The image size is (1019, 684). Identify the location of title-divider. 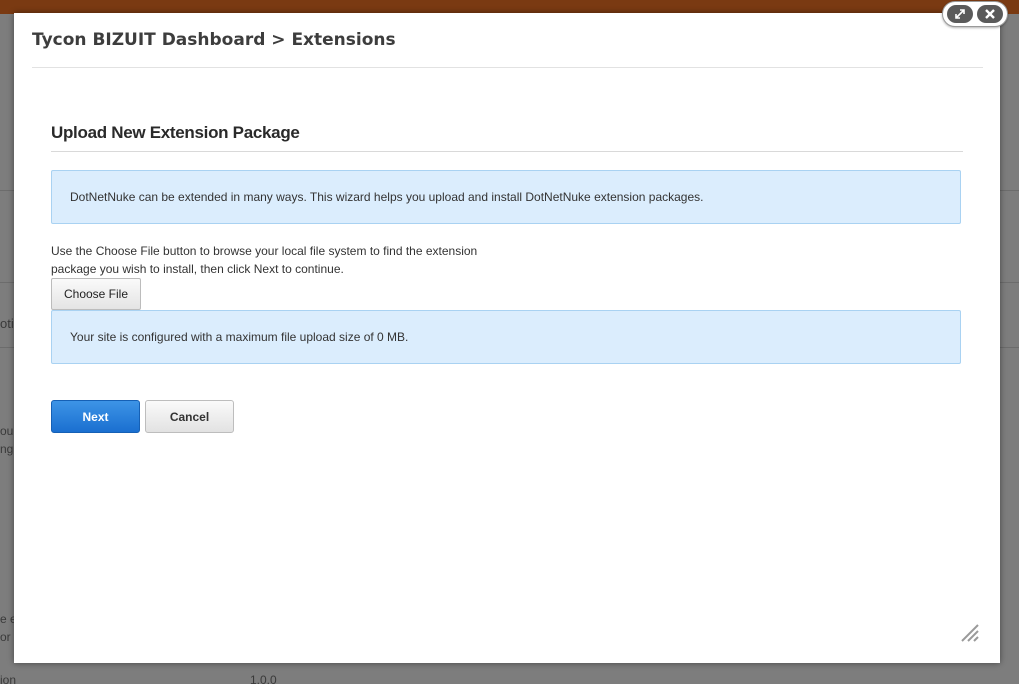
(507, 67).